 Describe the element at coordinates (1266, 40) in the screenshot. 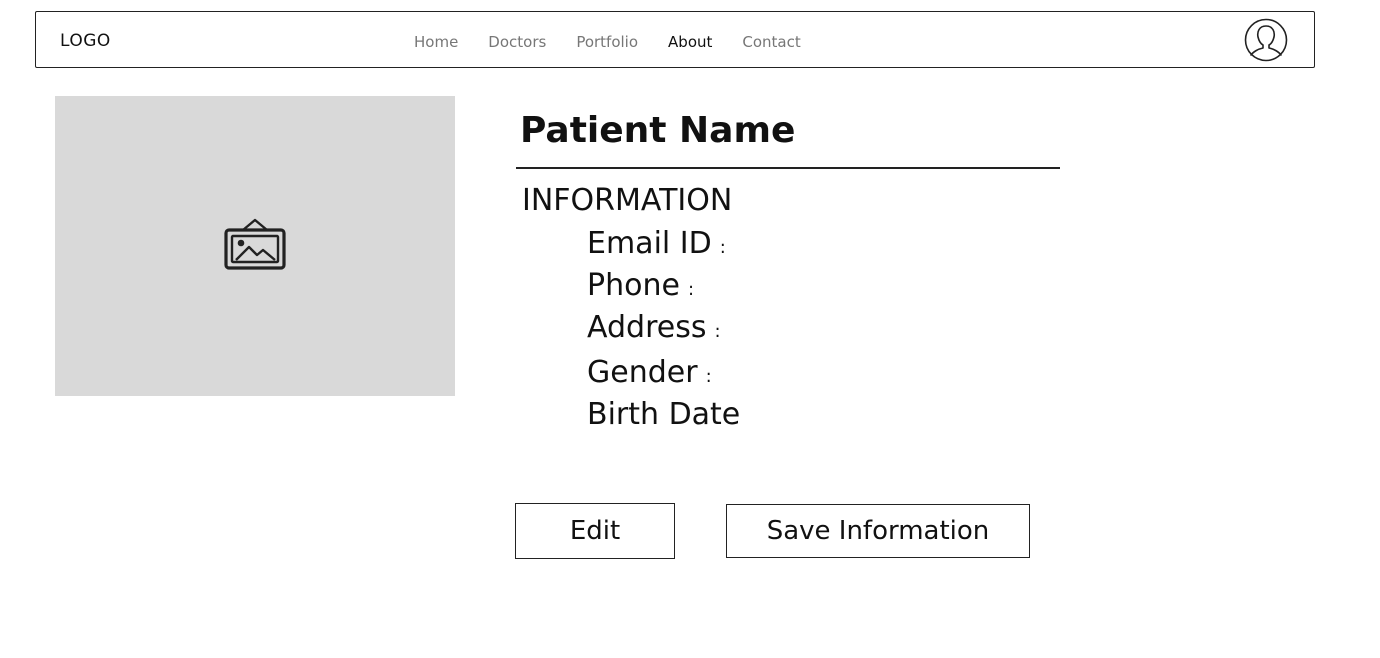

I see `user-avatar-icon` at that location.